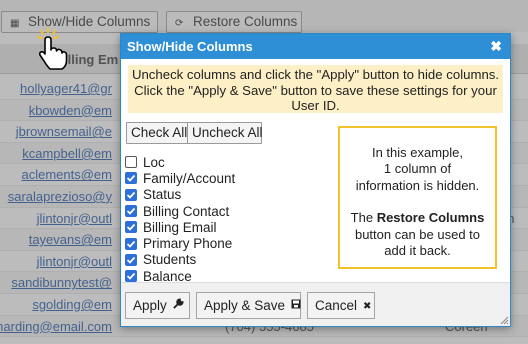 Image resolution: width=528 pixels, height=344 pixels. What do you see at coordinates (150, 305) in the screenshot?
I see `apply-label: Apply` at bounding box center [150, 305].